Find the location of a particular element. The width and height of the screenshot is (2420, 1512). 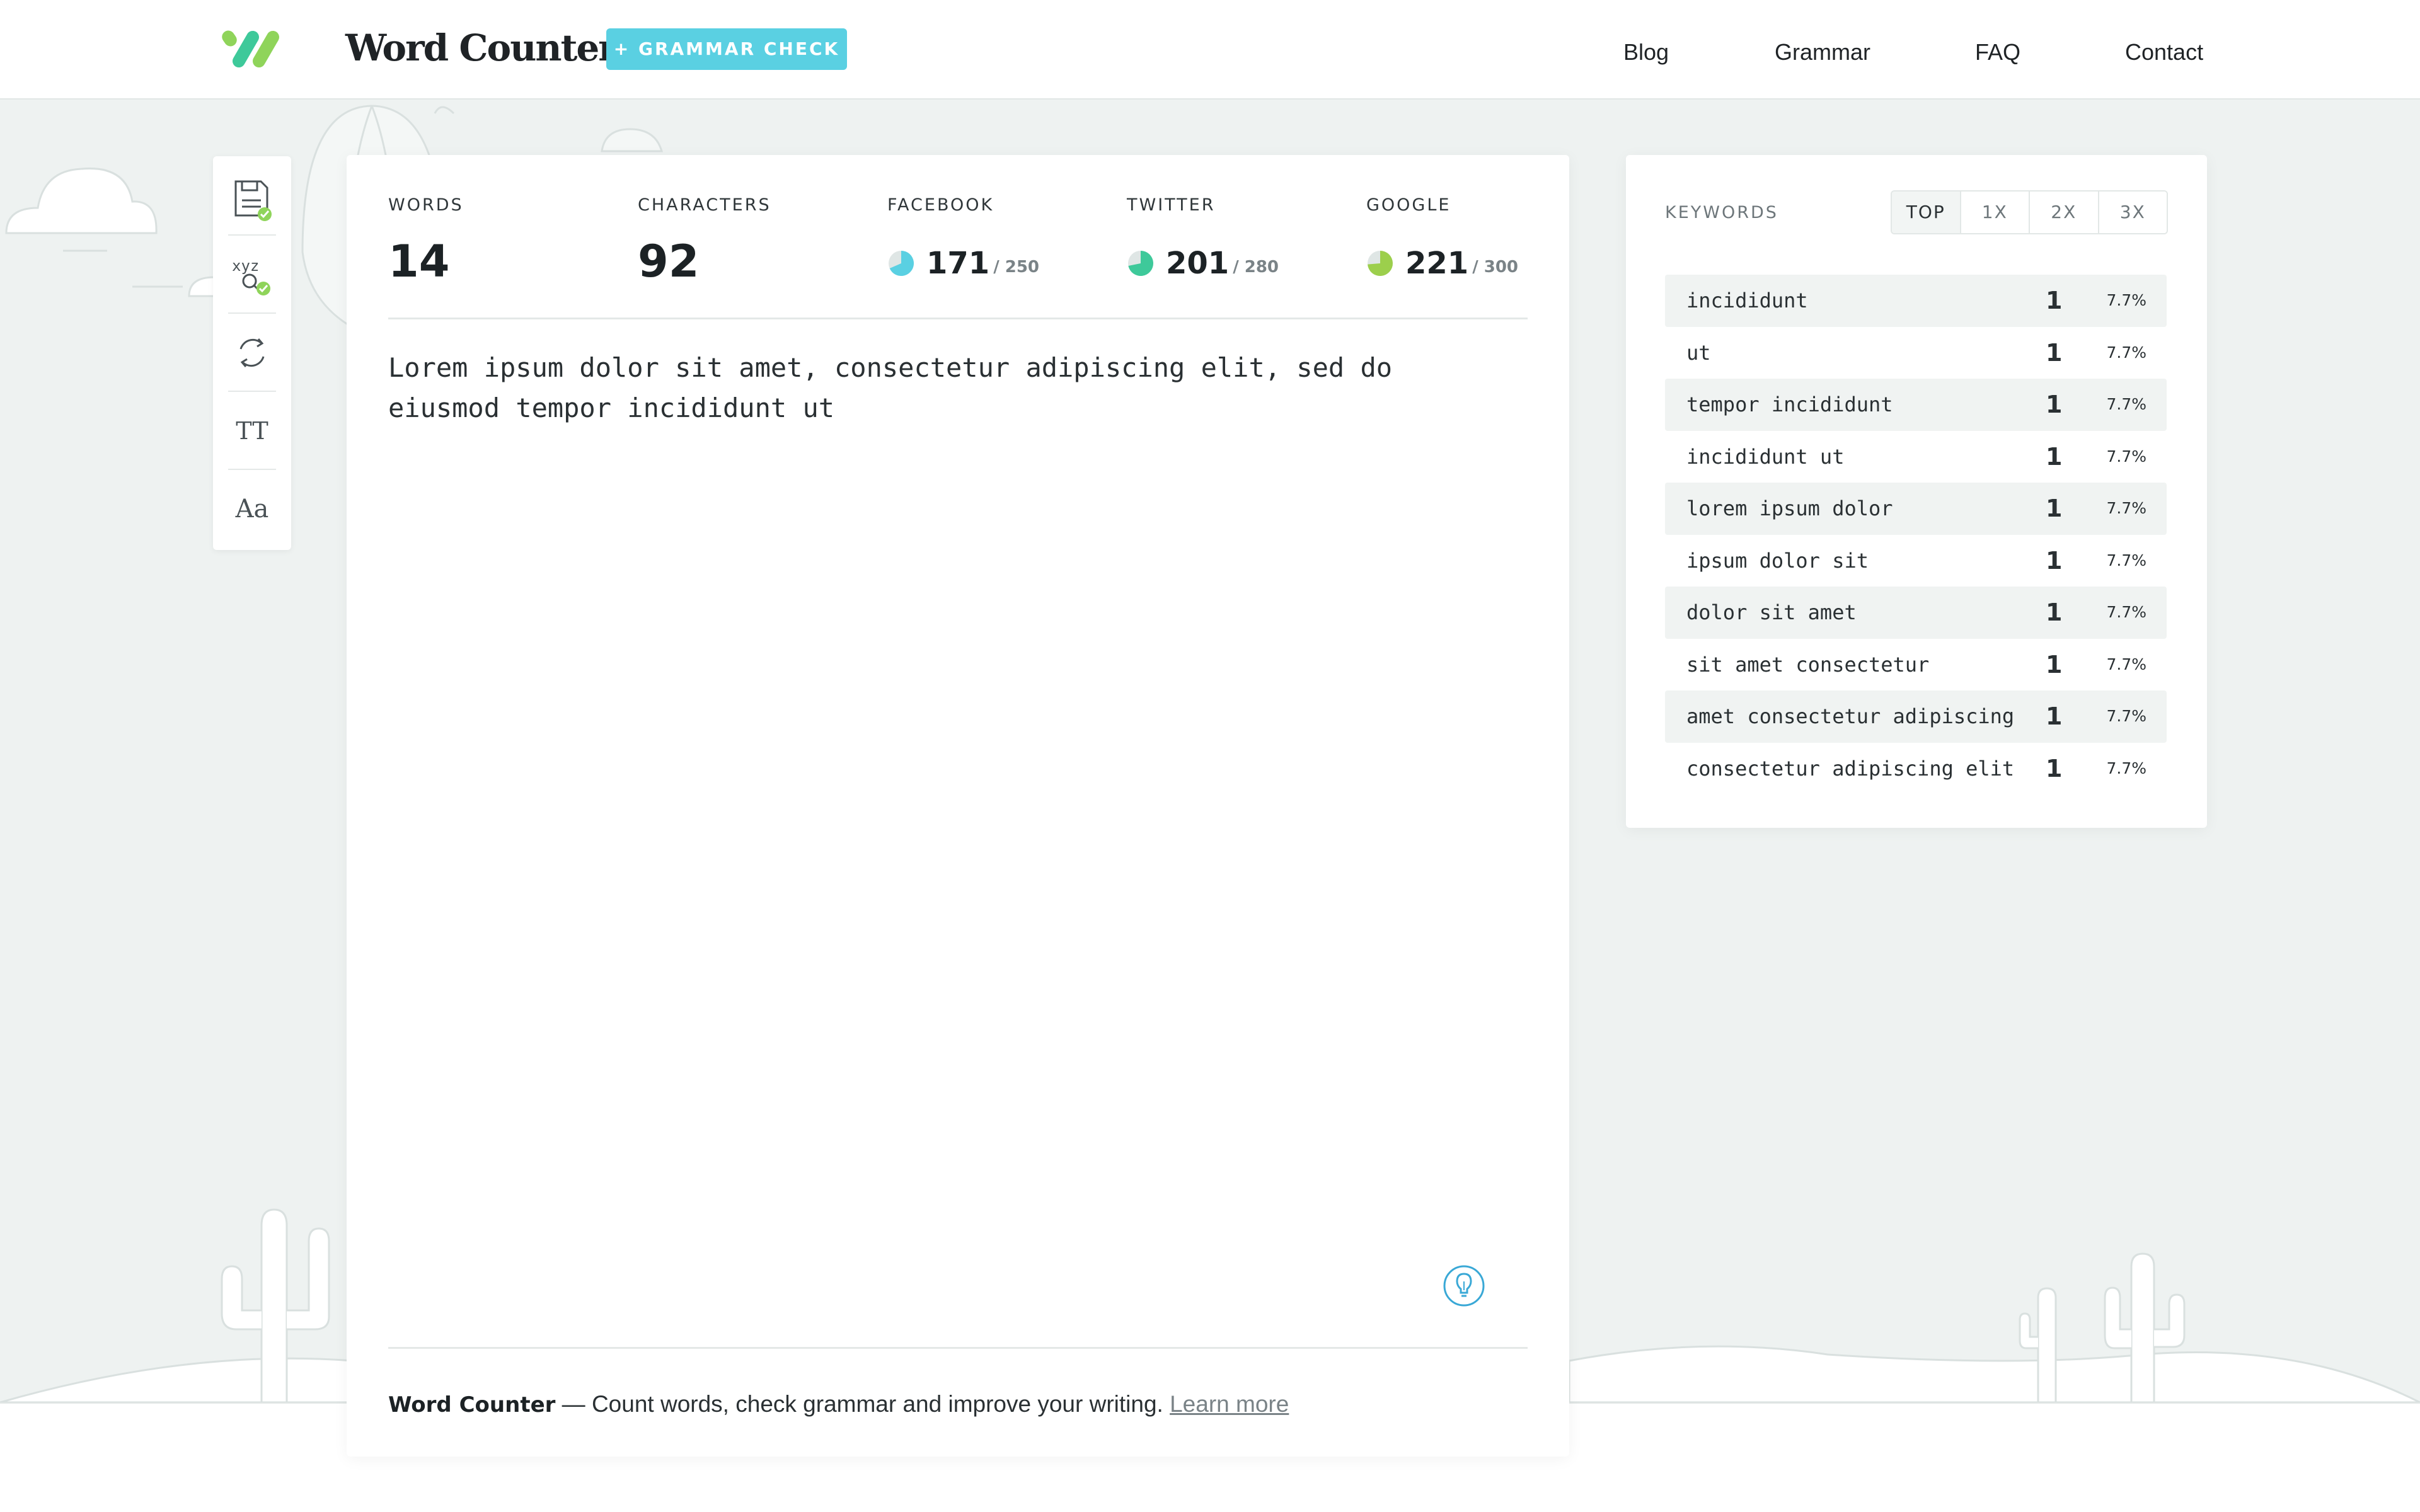

google-label: GOOGLE is located at coordinates (1408, 205).